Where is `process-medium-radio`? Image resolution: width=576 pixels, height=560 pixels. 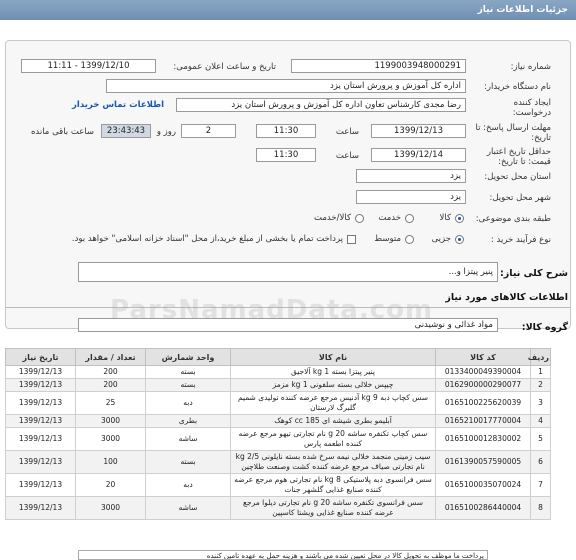 process-medium-radio is located at coordinates (409, 239).